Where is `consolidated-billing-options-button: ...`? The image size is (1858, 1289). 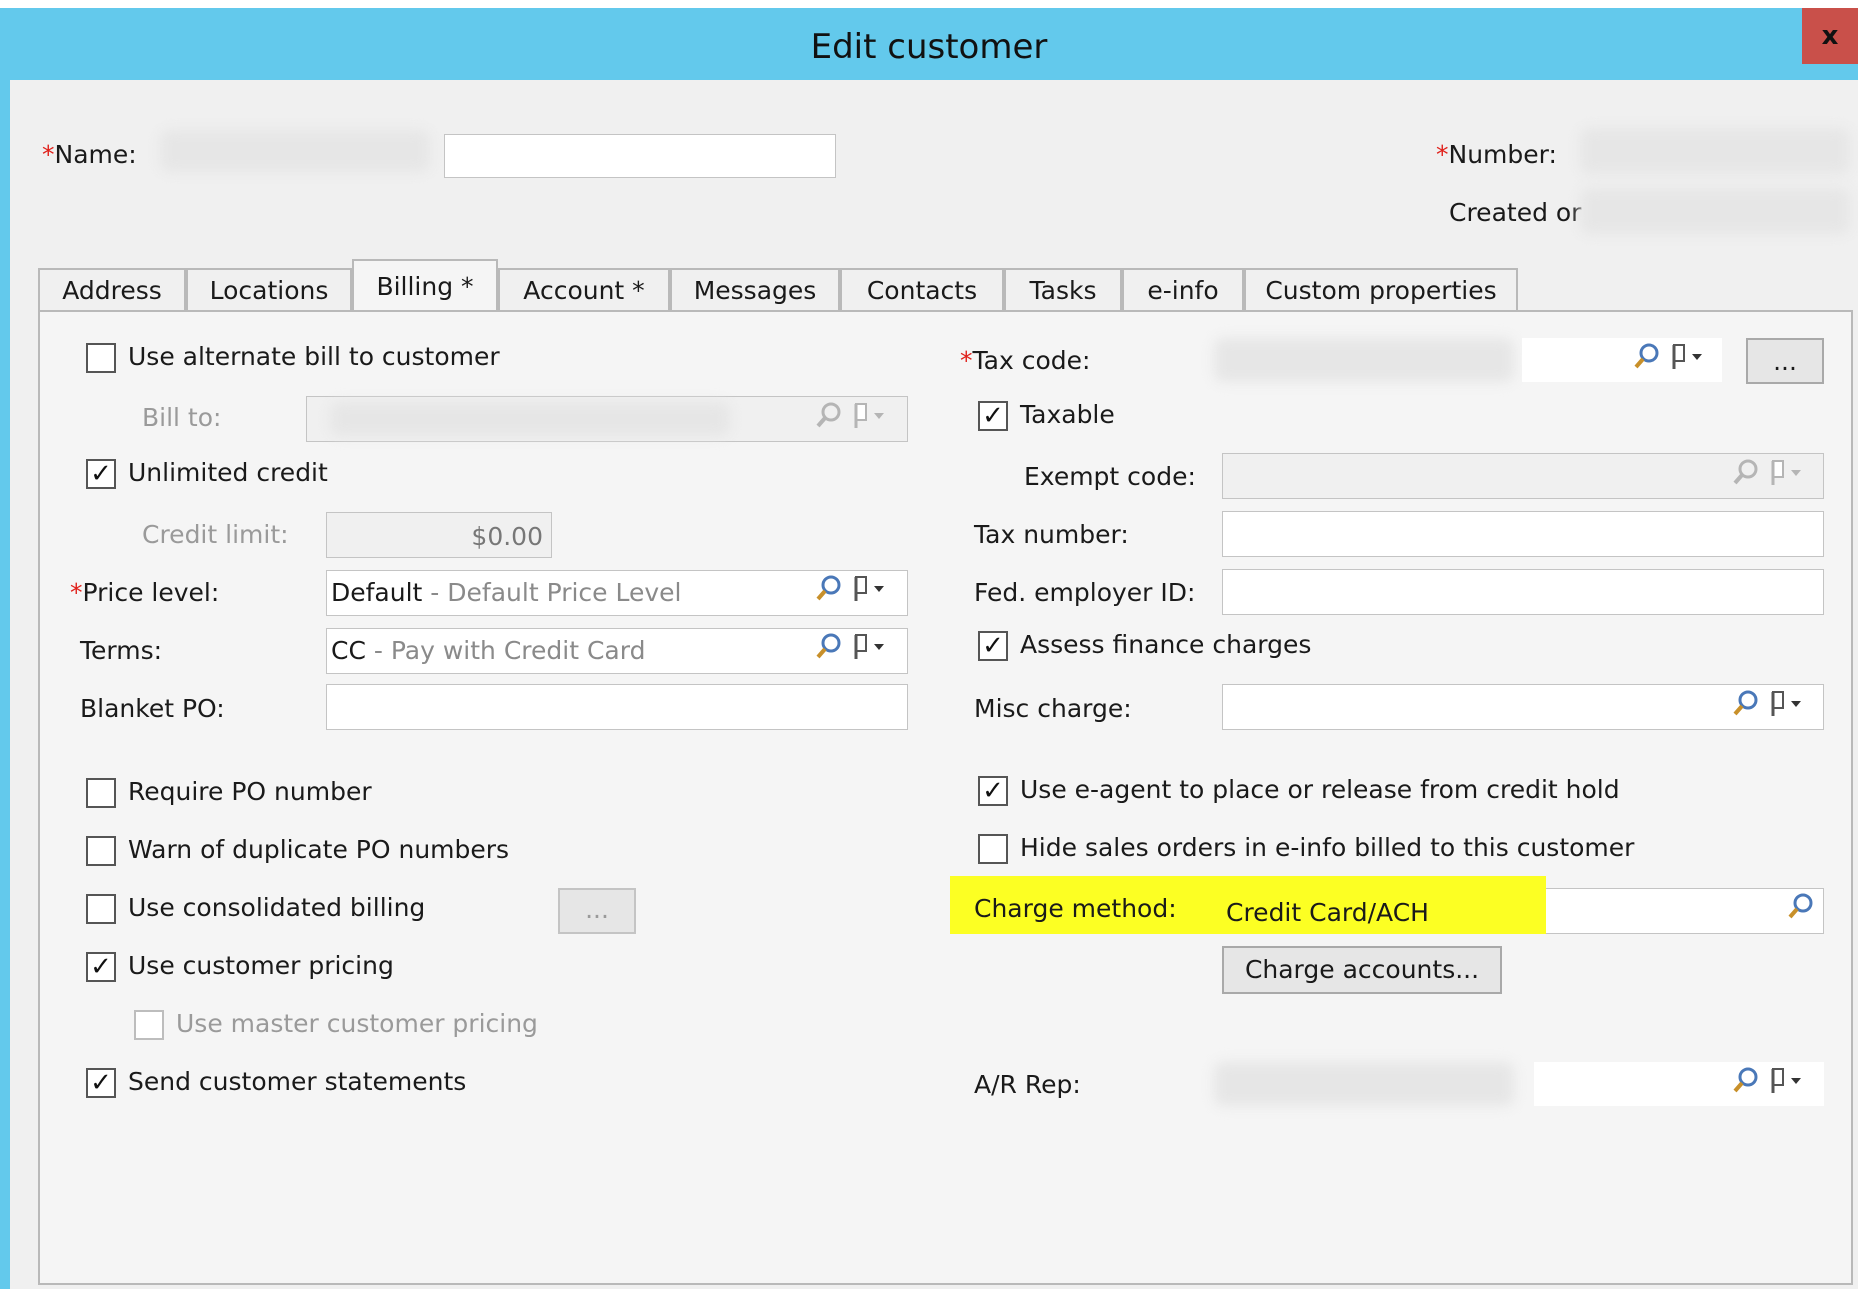
consolidated-billing-options-button: ... is located at coordinates (597, 911).